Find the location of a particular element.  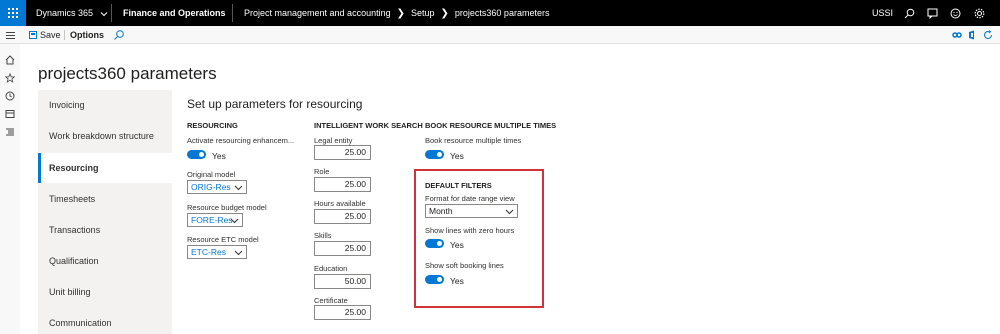

save-button: Save is located at coordinates (45, 35).